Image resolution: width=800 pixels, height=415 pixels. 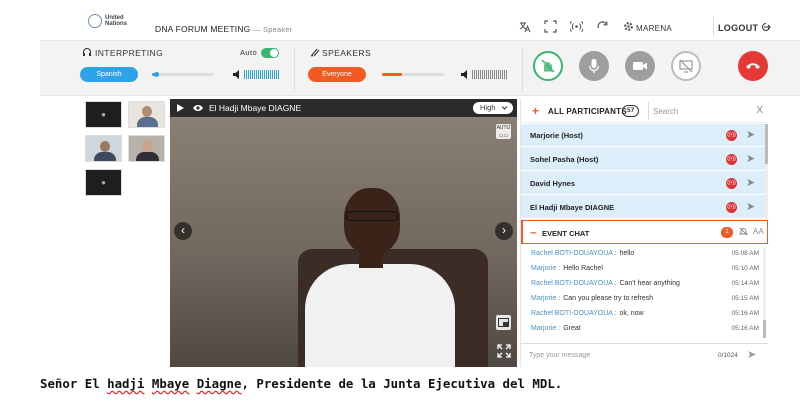 What do you see at coordinates (490, 74) in the screenshot?
I see `speakers-level-bars` at bounding box center [490, 74].